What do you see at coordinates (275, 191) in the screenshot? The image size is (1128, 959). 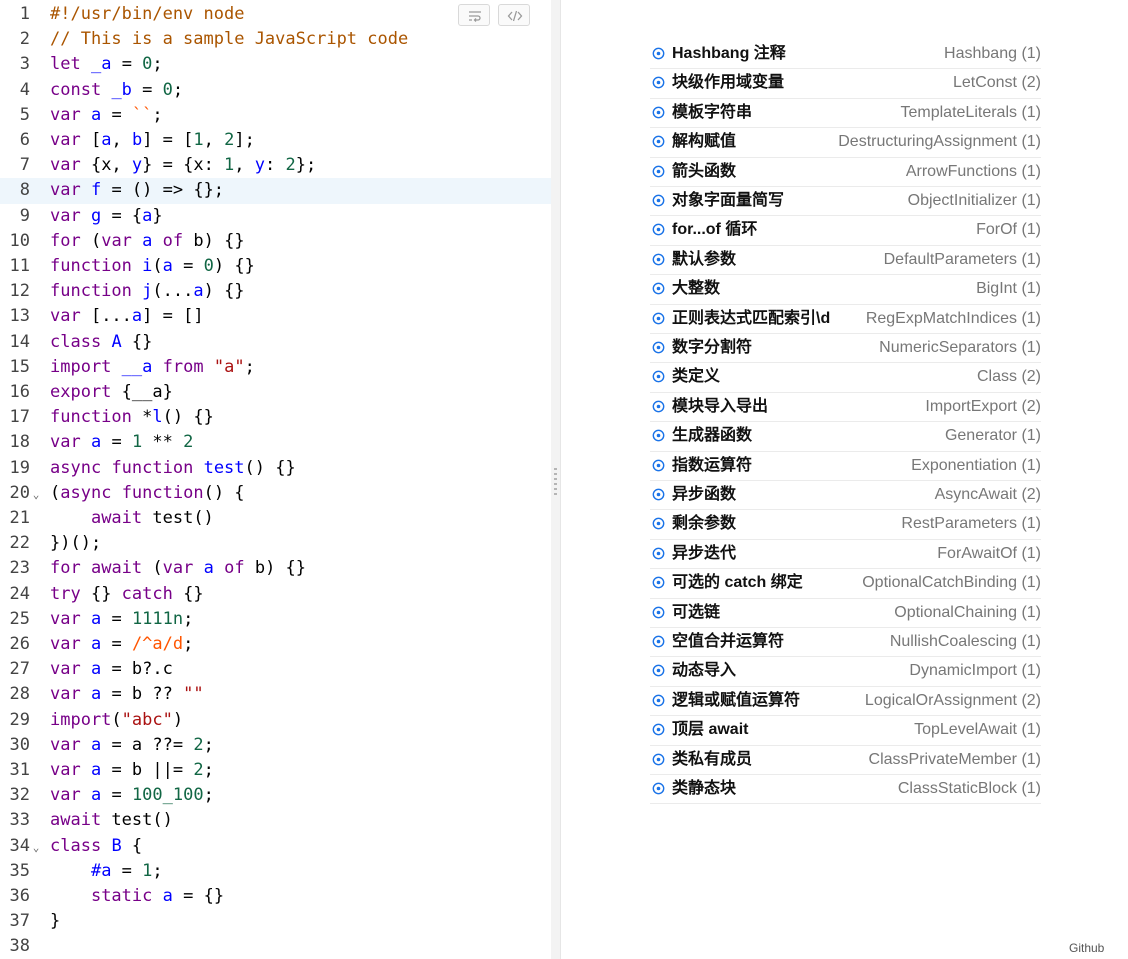 I see `code-line: 8 var f = () => {};` at bounding box center [275, 191].